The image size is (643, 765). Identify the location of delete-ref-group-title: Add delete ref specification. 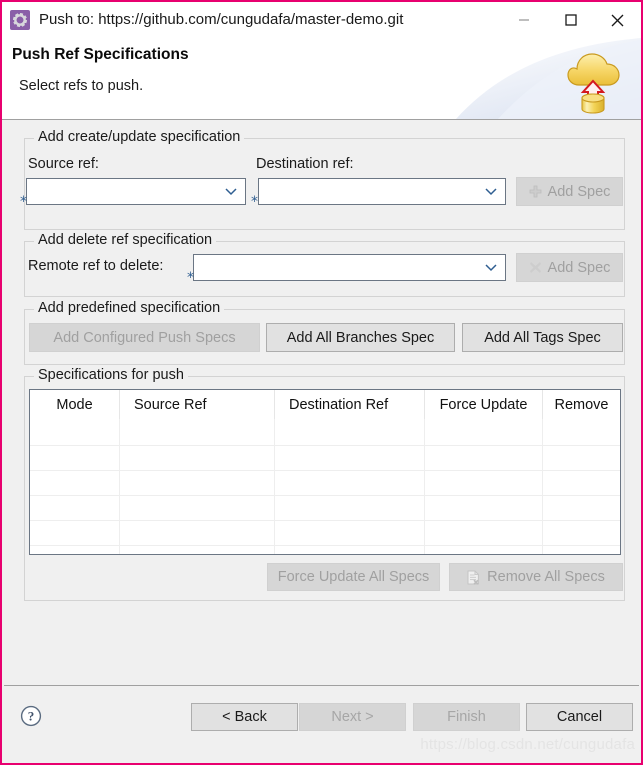
(125, 240).